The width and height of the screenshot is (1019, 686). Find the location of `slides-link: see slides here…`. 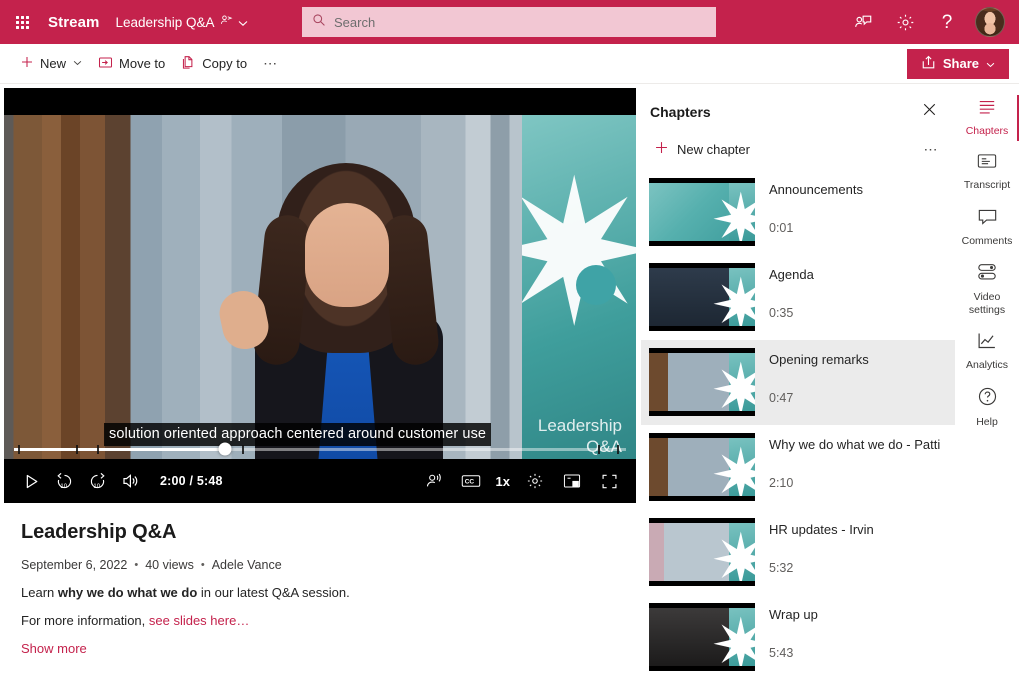

slides-link: see slides here… is located at coordinates (199, 620).